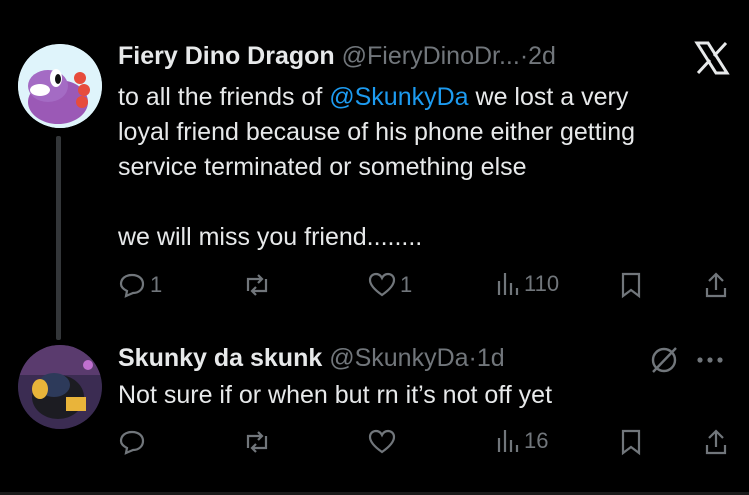 This screenshot has height=495, width=749. What do you see at coordinates (423, 446) in the screenshot?
I see `tweet-2-actions: 16` at bounding box center [423, 446].